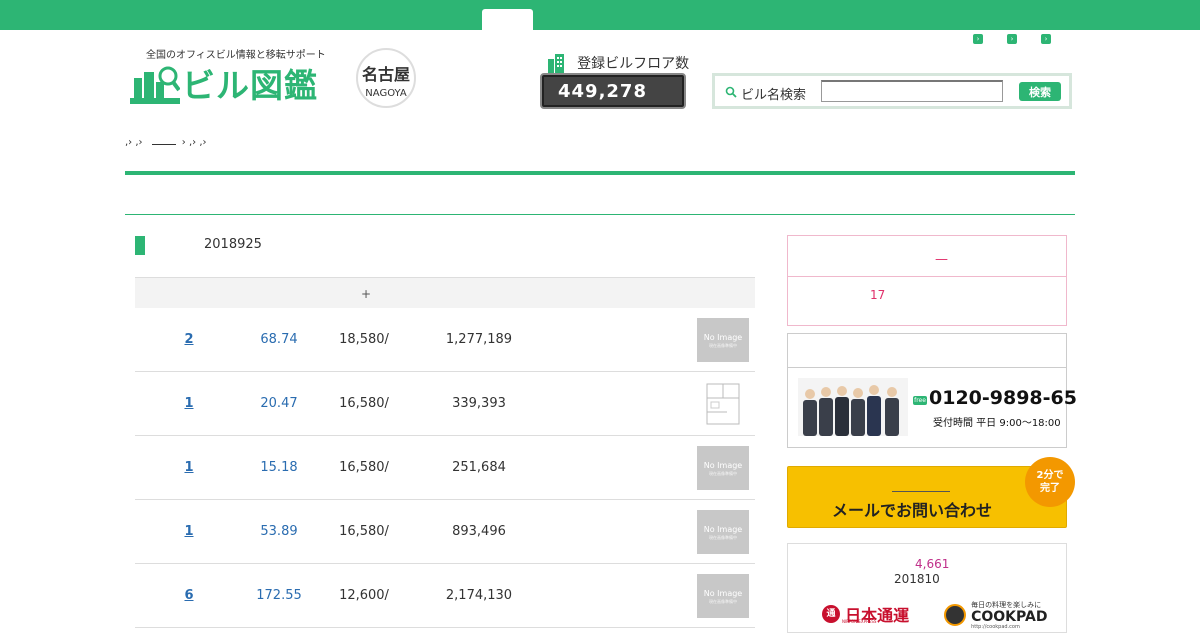 The height and width of the screenshot is (633, 1200). I want to click on search-input, so click(912, 91).